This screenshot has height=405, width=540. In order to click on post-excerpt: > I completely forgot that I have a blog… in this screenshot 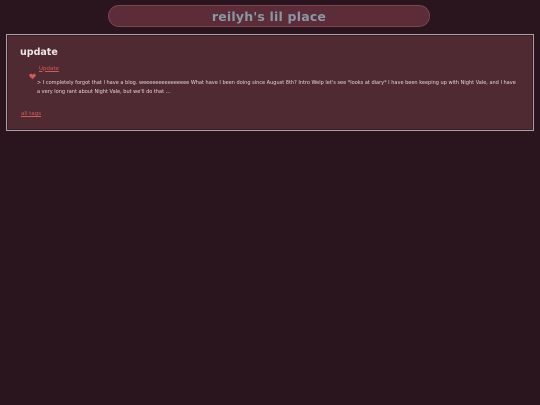, I will do `click(276, 87)`.